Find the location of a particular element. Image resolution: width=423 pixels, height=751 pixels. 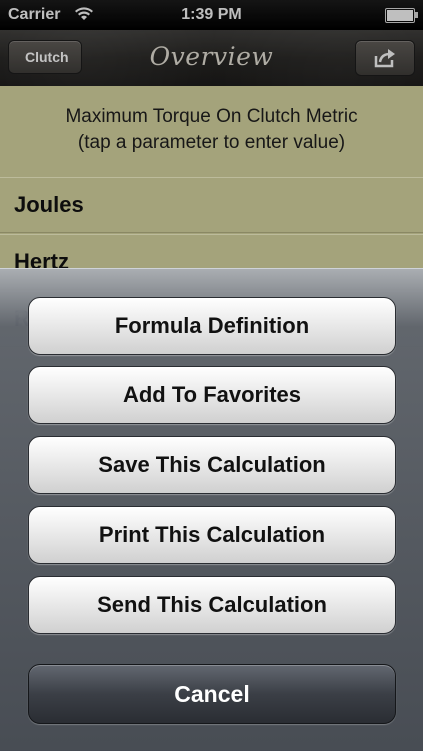

save-calculation-button: Save This Calculation is located at coordinates (212, 465).